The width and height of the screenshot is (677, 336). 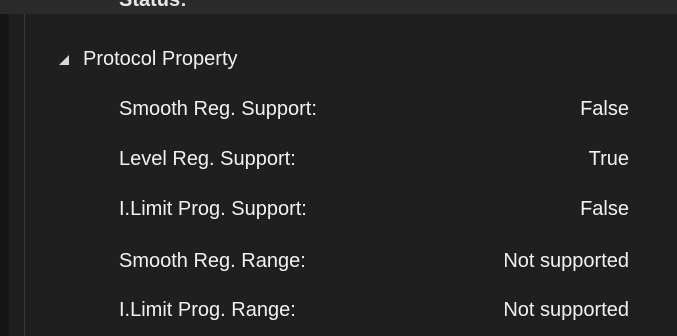 What do you see at coordinates (207, 158) in the screenshot?
I see `property-label: Level Reg. Support:` at bounding box center [207, 158].